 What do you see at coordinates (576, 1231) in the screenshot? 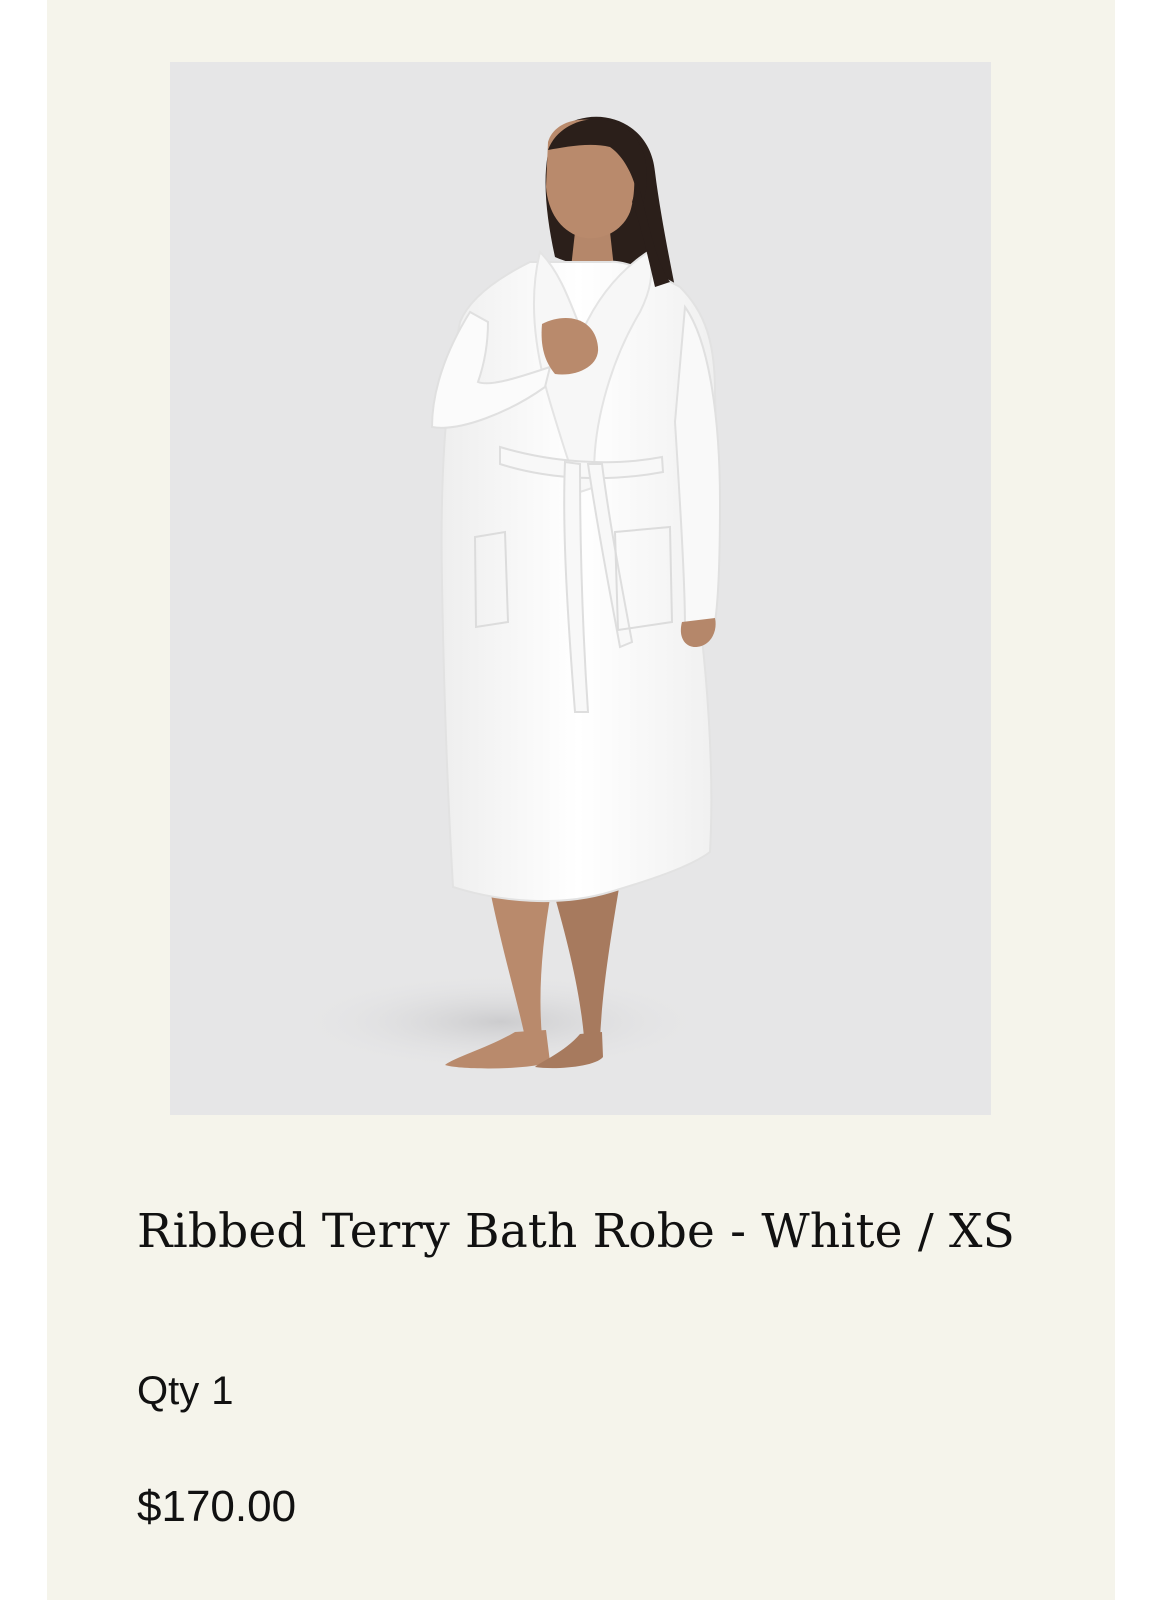
I see `product-title: Ribbed Terry Bath Robe - White / XS` at bounding box center [576, 1231].